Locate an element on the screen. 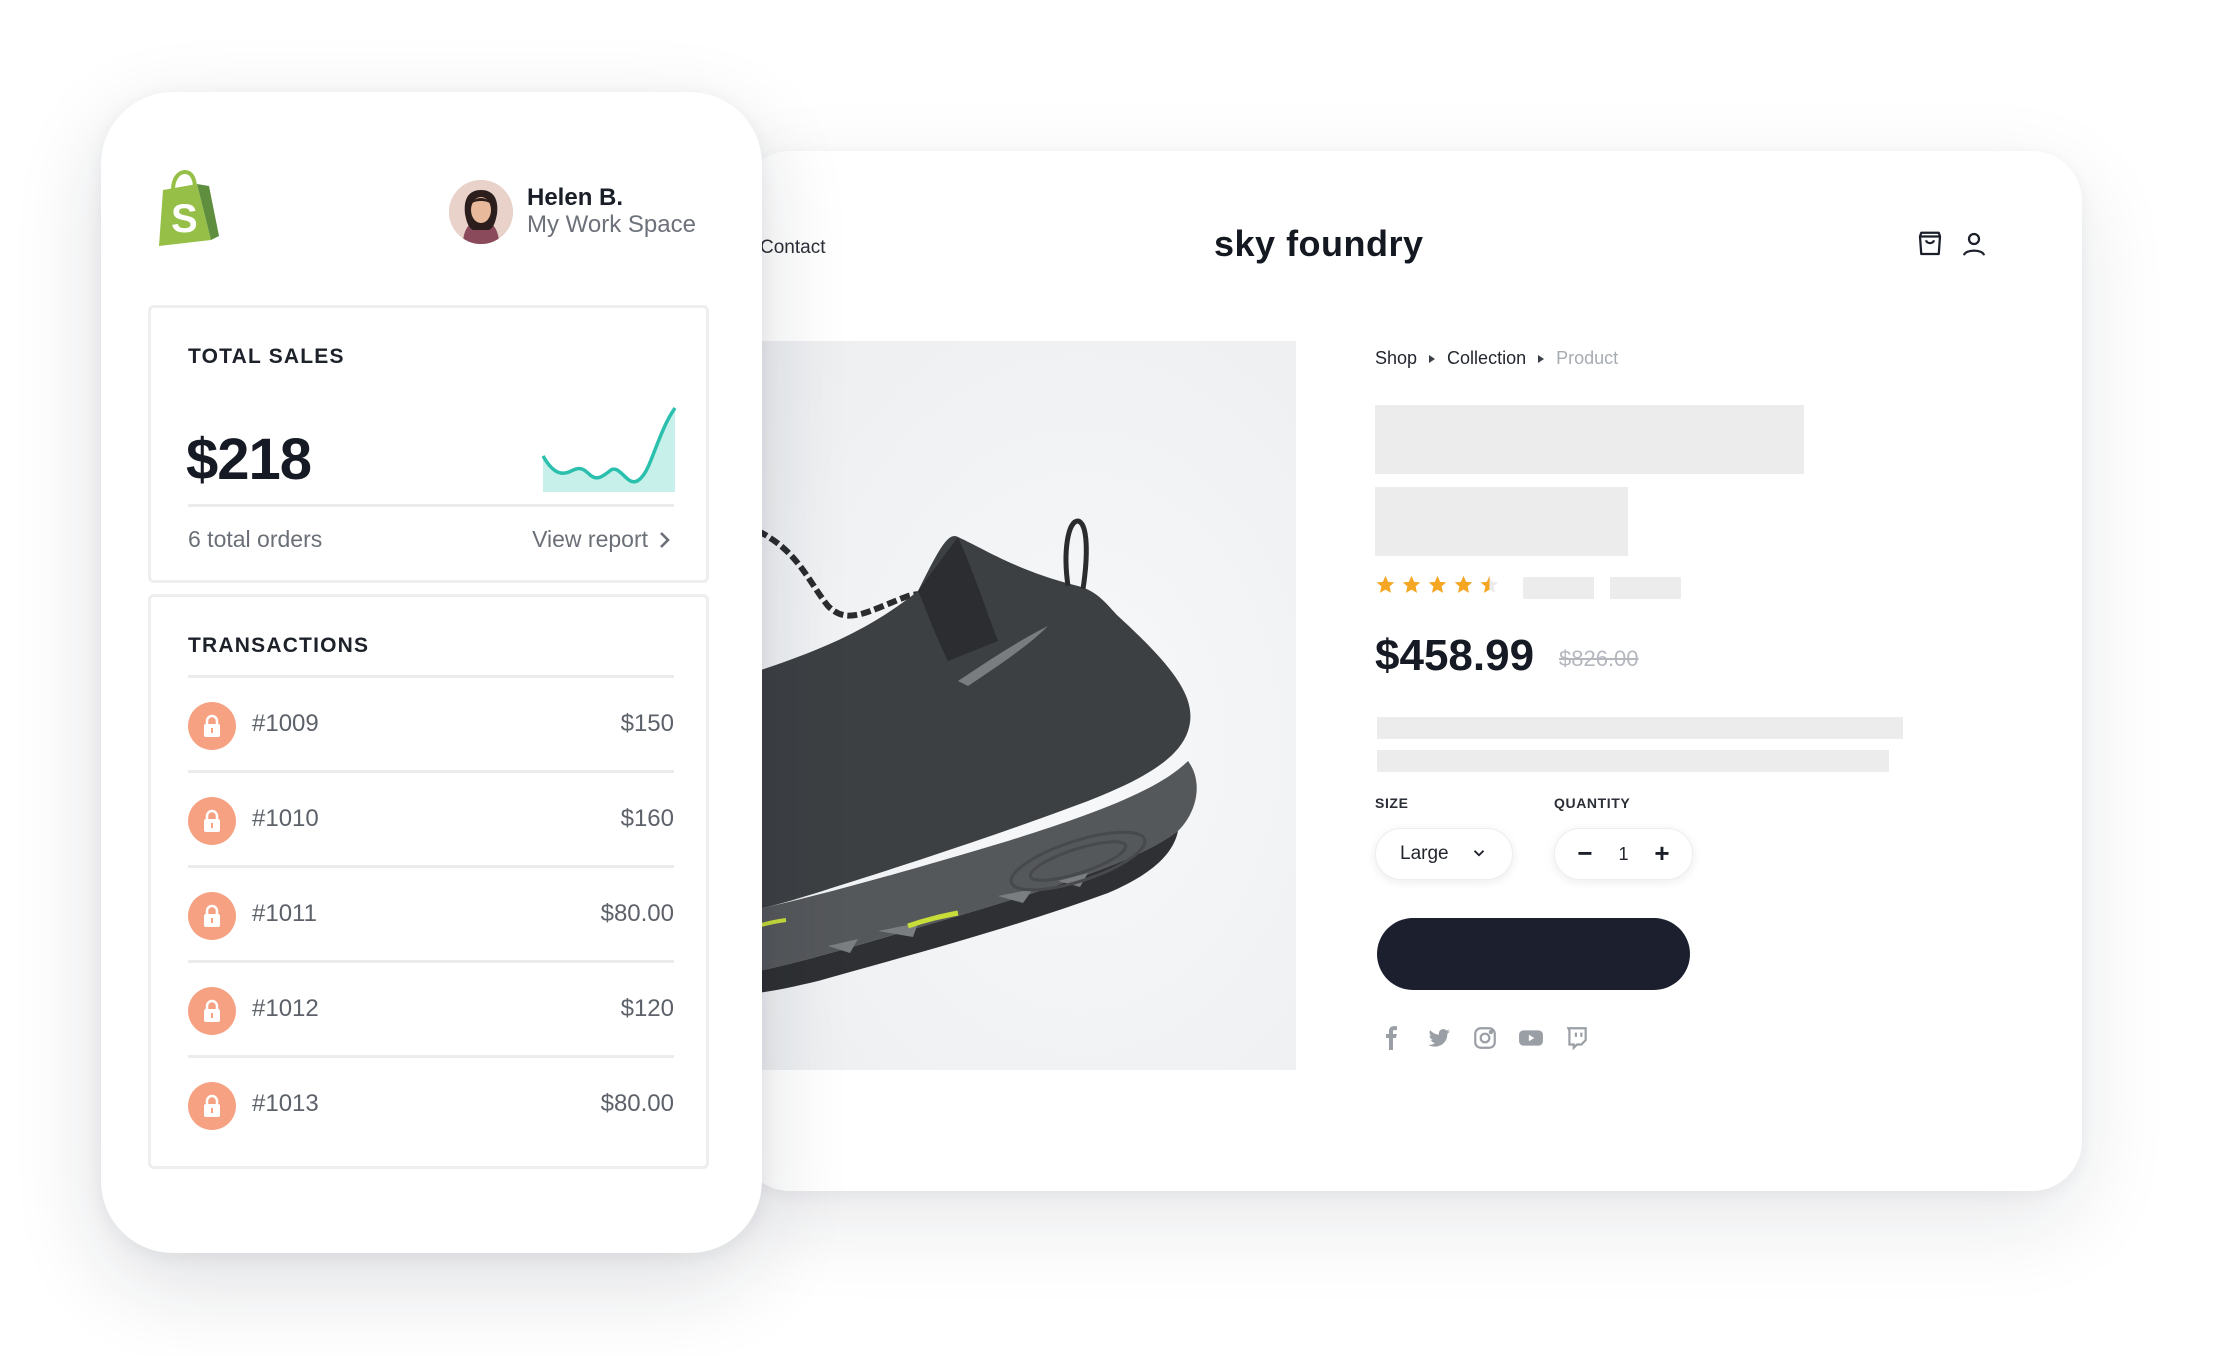 Image resolution: width=2218 pixels, height=1356 pixels. total-sales-value: $218 is located at coordinates (249, 459).